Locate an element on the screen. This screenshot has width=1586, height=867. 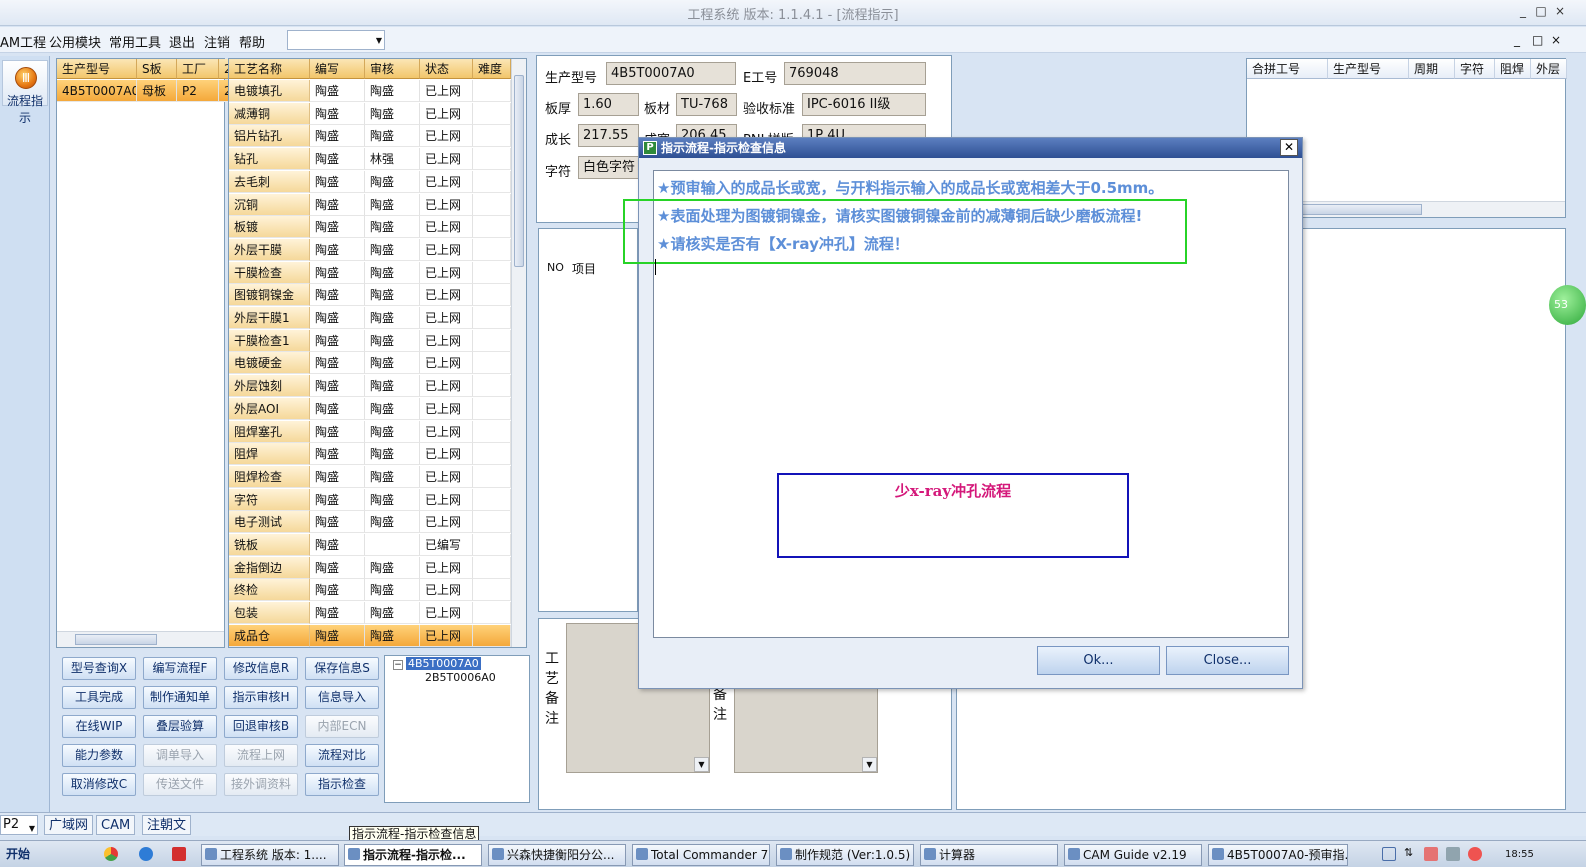
tab-cam: CAM is located at coordinates (116, 825).